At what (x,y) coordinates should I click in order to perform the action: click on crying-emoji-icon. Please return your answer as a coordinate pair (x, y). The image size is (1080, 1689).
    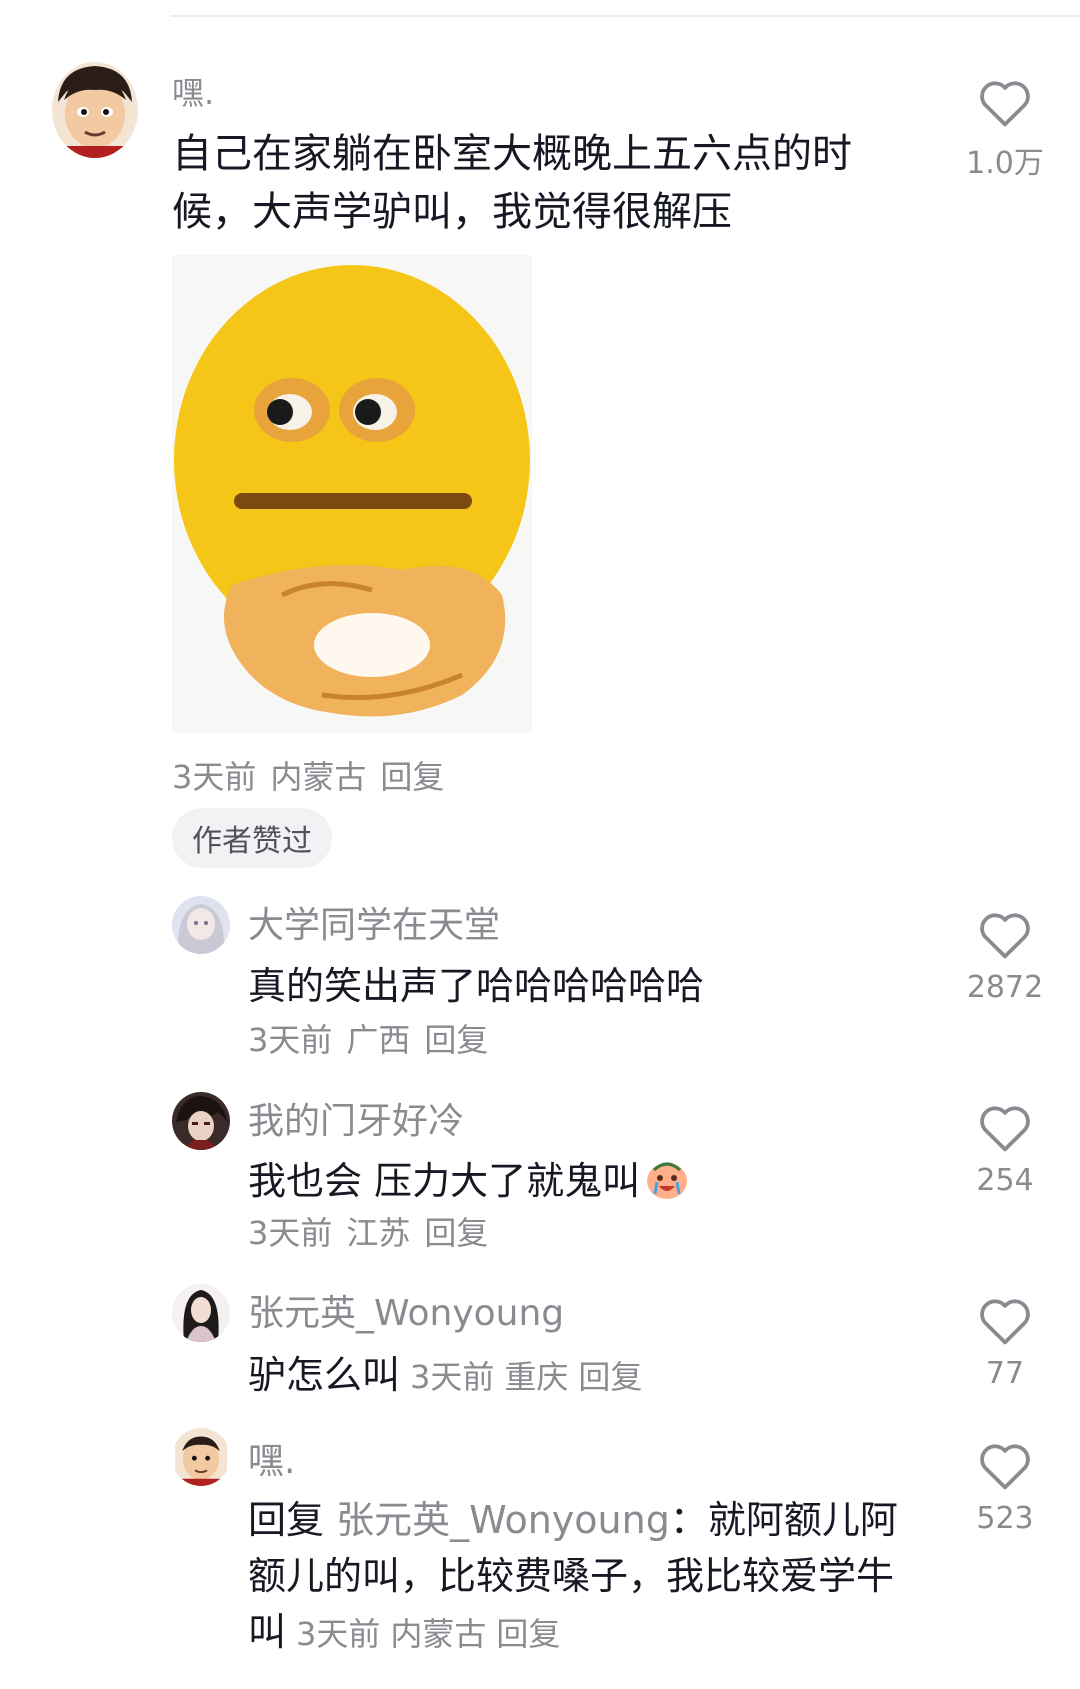
    Looking at the image, I should click on (667, 1180).